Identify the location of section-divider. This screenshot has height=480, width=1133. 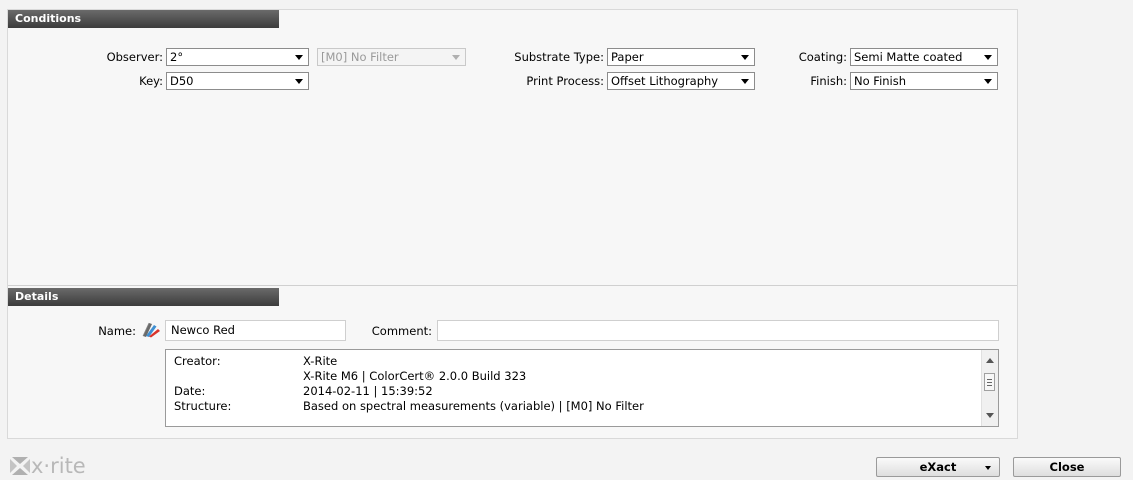
(512, 285).